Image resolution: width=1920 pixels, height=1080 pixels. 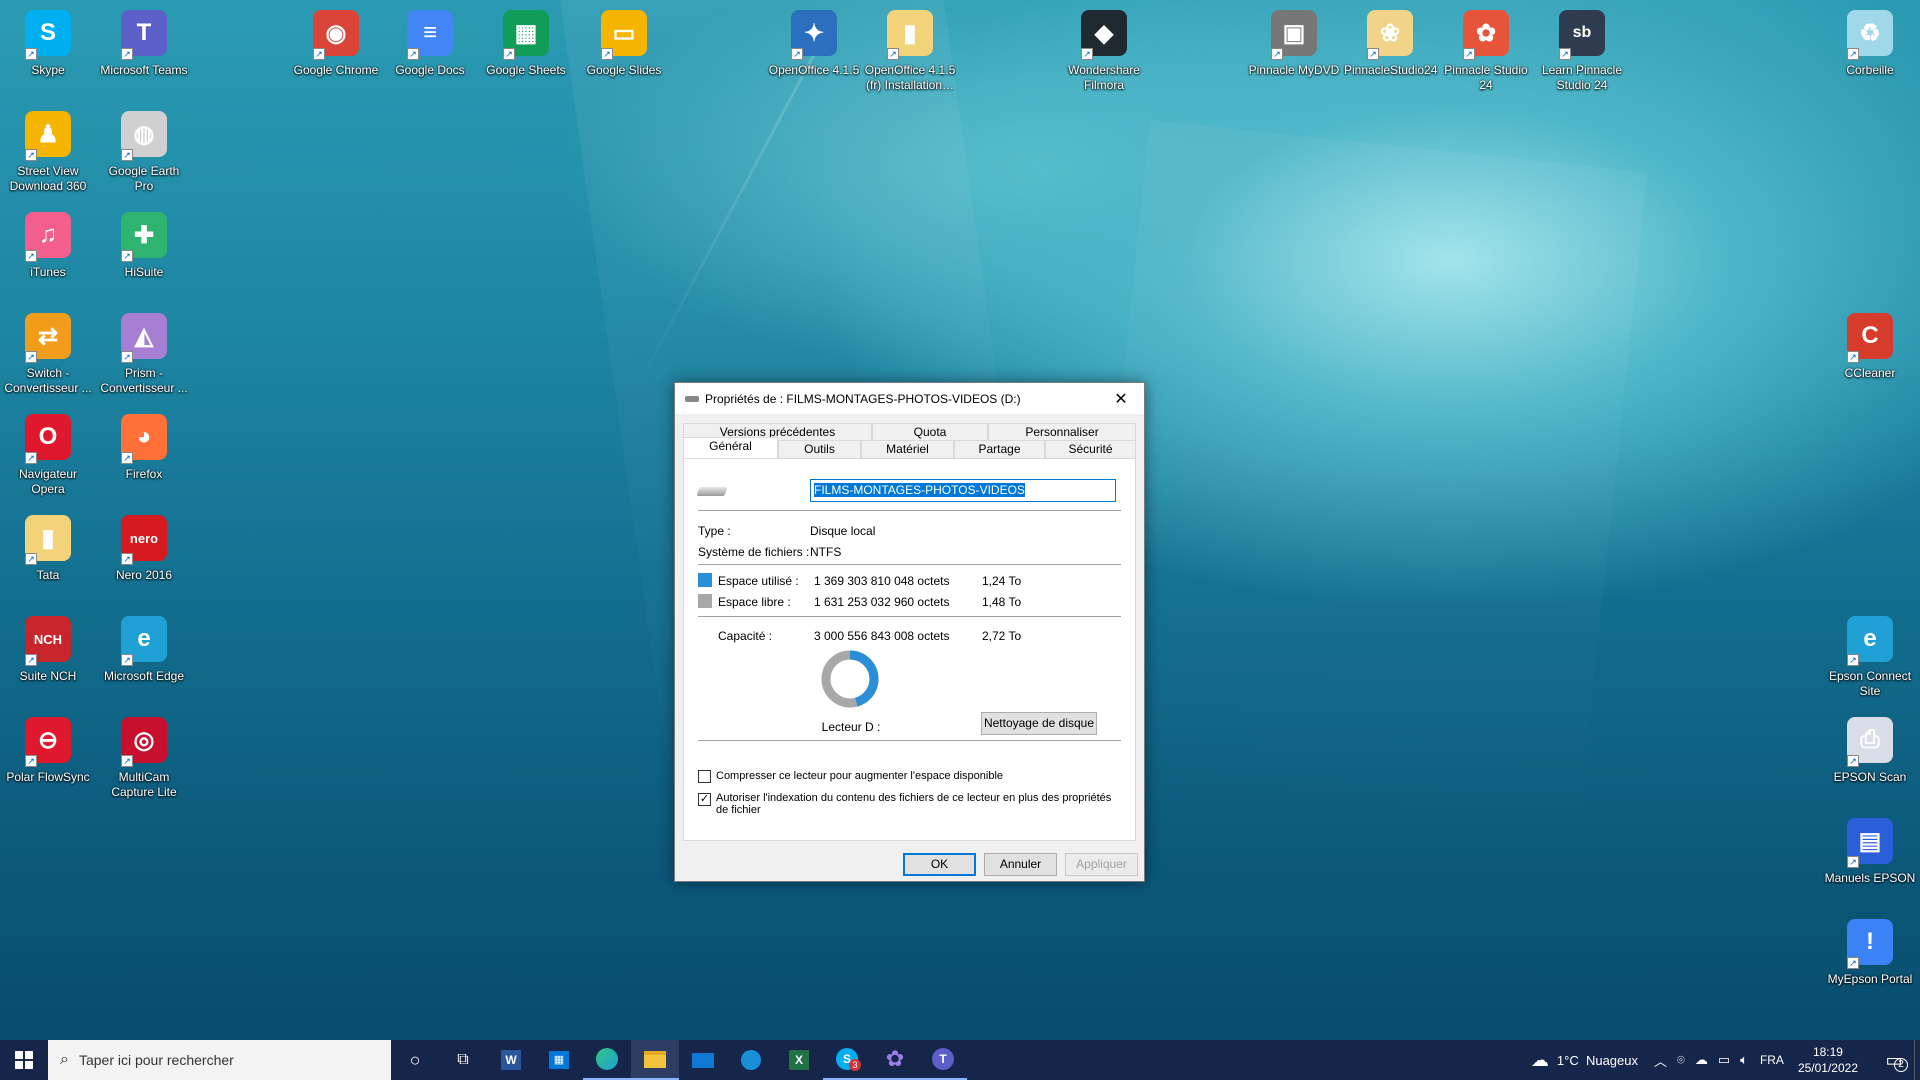 What do you see at coordinates (1104, 77) in the screenshot?
I see `desktop-icon-label: Wondershare Filmora` at bounding box center [1104, 77].